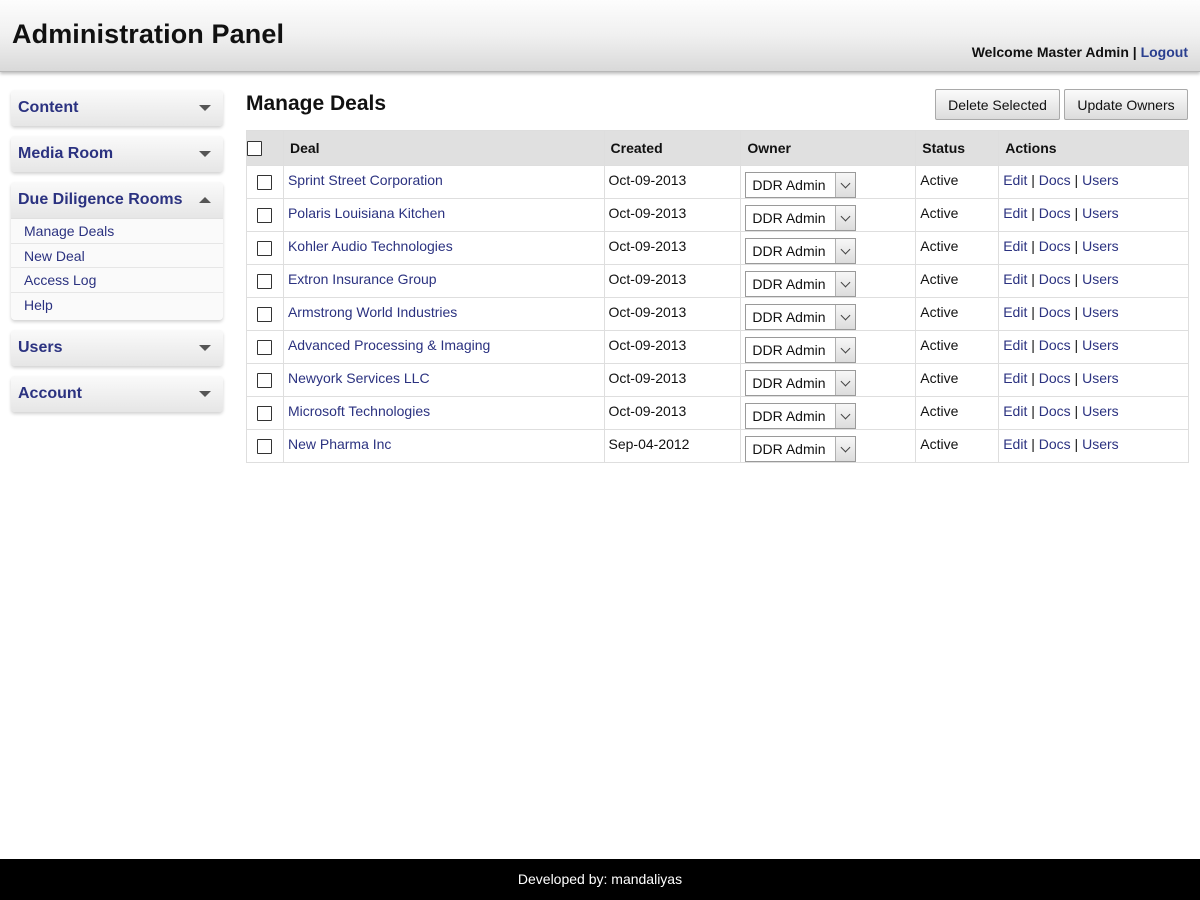 This screenshot has height=900, width=1200. I want to click on sidebar-item-access-log: Access Log, so click(117, 280).